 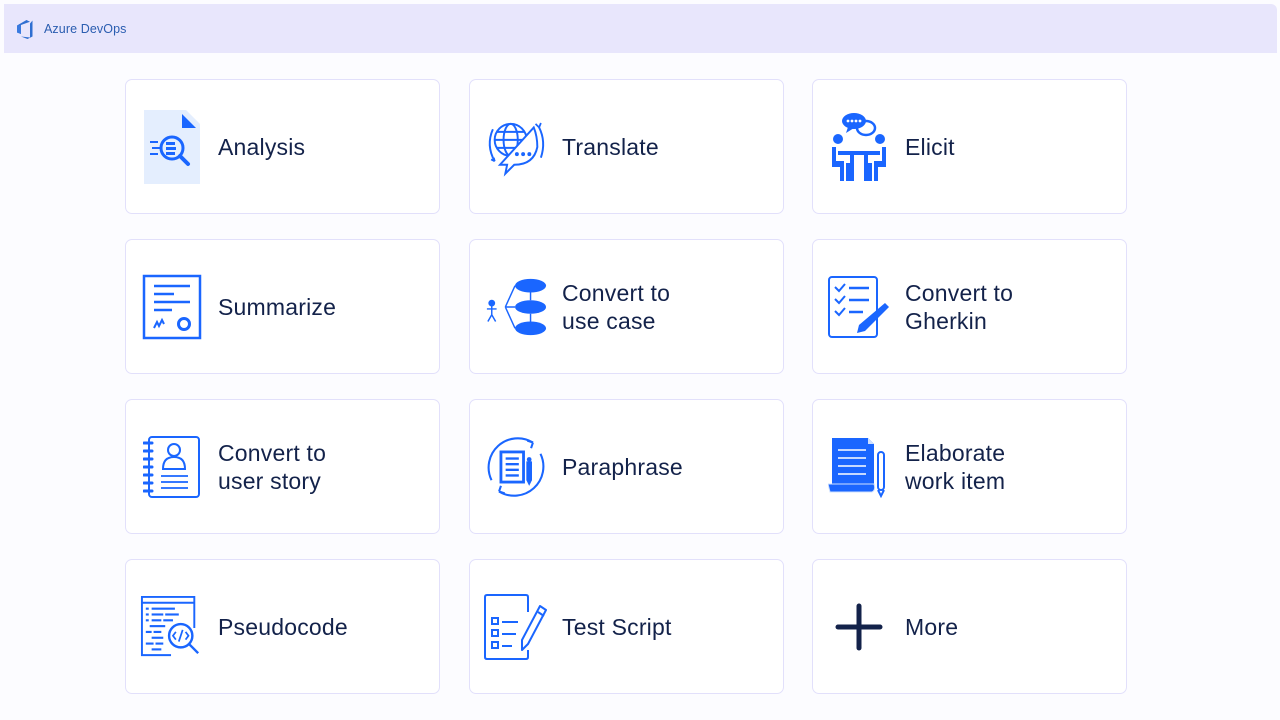 I want to click on card-label-line: Summarize, so click(x=277, y=306).